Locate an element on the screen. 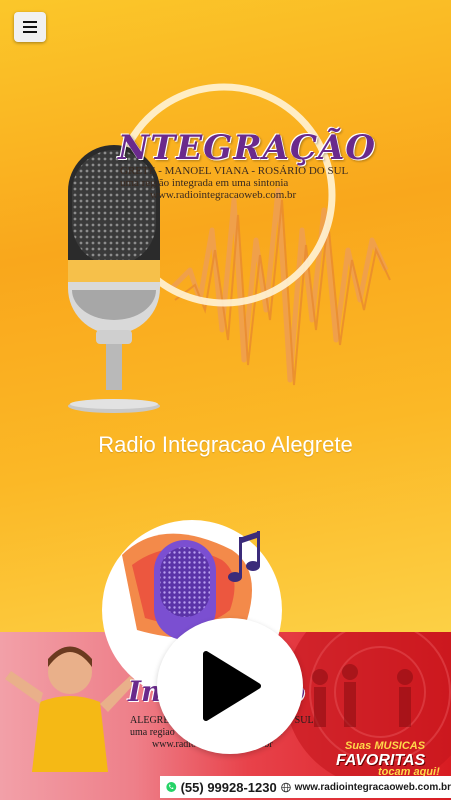  logo-subtitle-website: www.radiointegracaoweb.com.br is located at coordinates (223, 195).